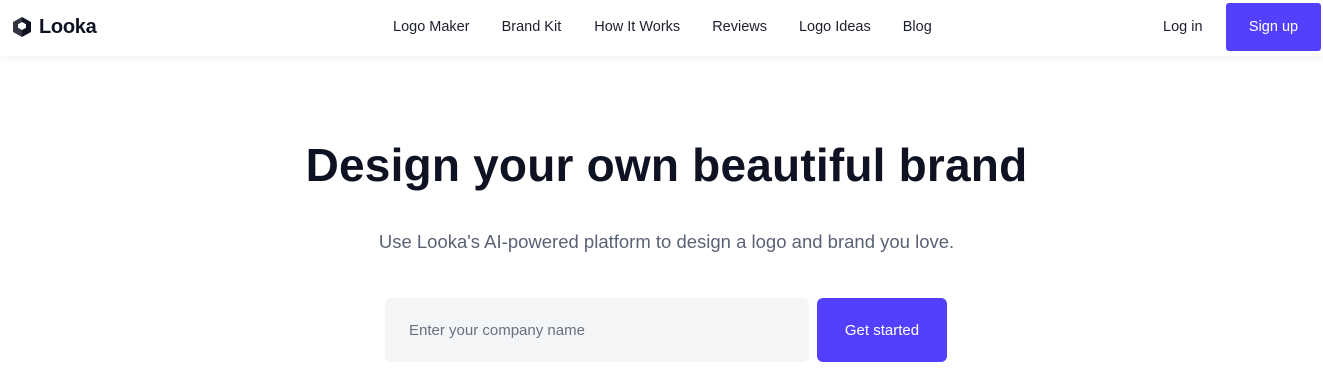 The width and height of the screenshot is (1323, 377). I want to click on get-started-button: Get started, so click(882, 330).